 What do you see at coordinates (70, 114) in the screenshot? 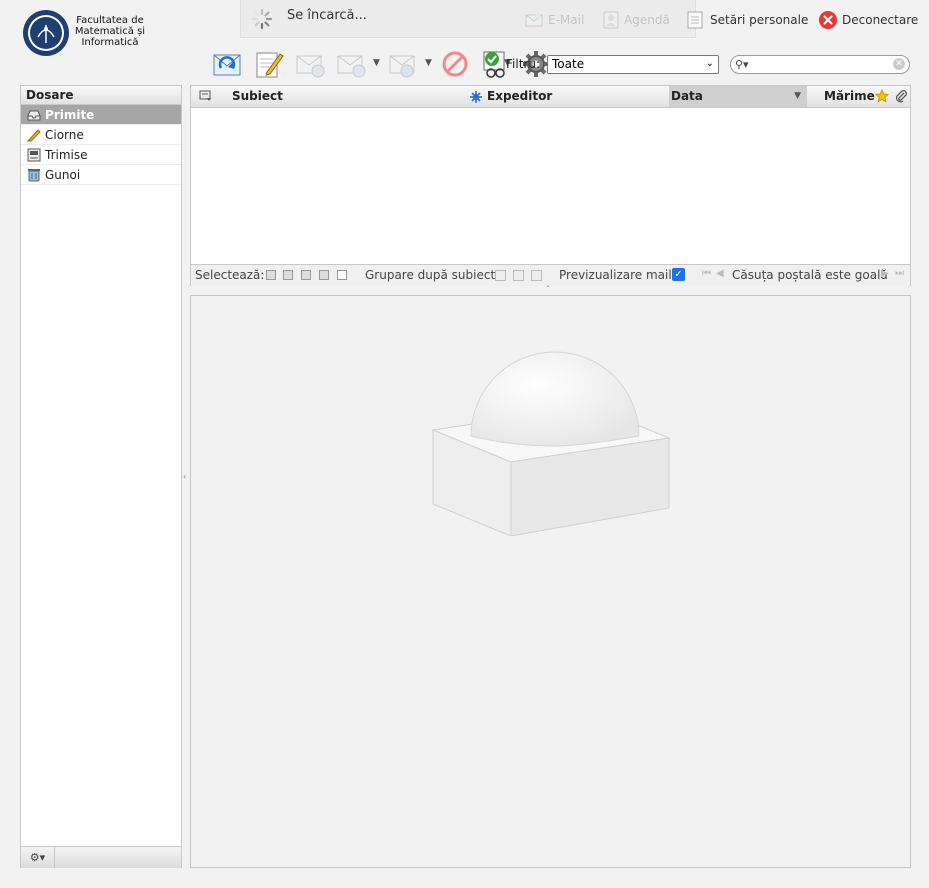
I see `folder-label: Primite` at bounding box center [70, 114].